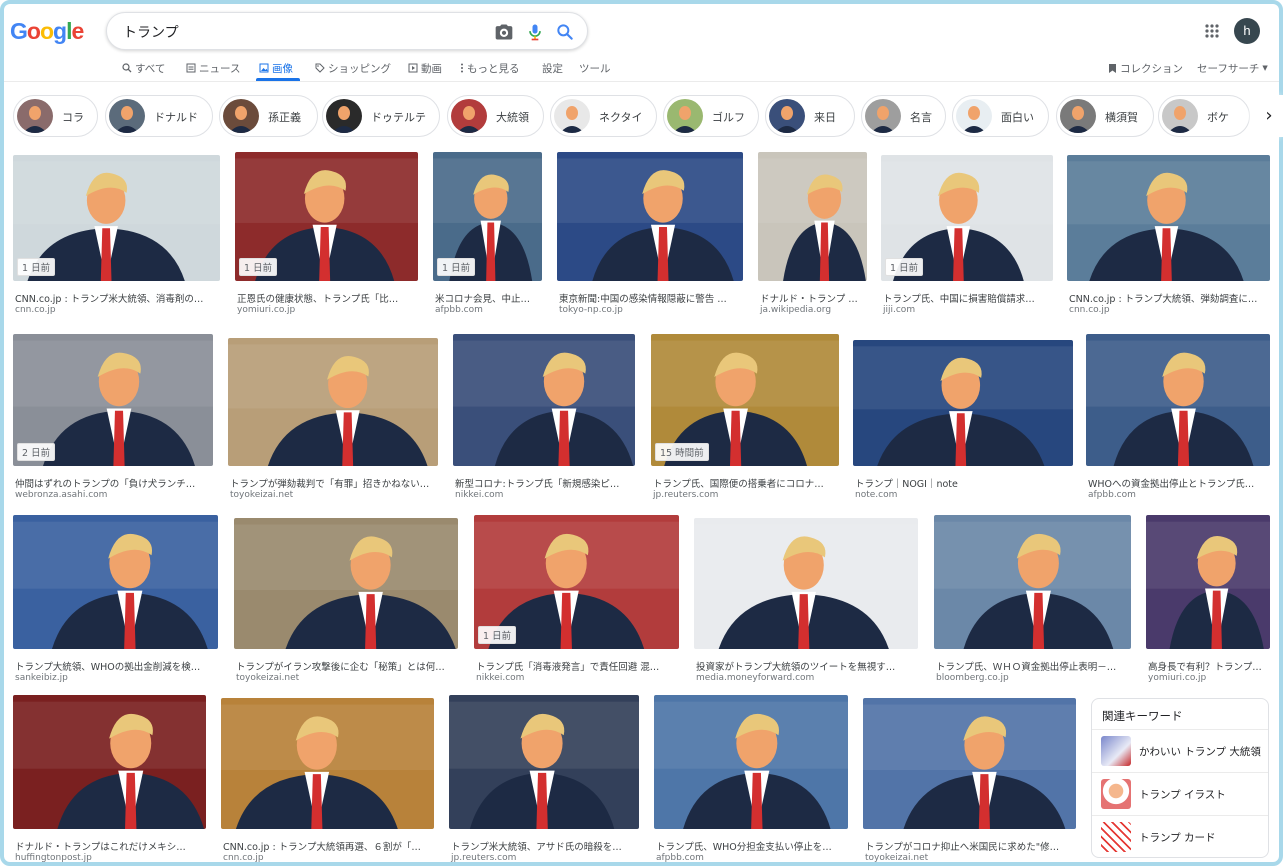 The image size is (1283, 866). Describe the element at coordinates (1180, 750) in the screenshot. I see `related-item: かわいい トランプ 大統領` at that location.